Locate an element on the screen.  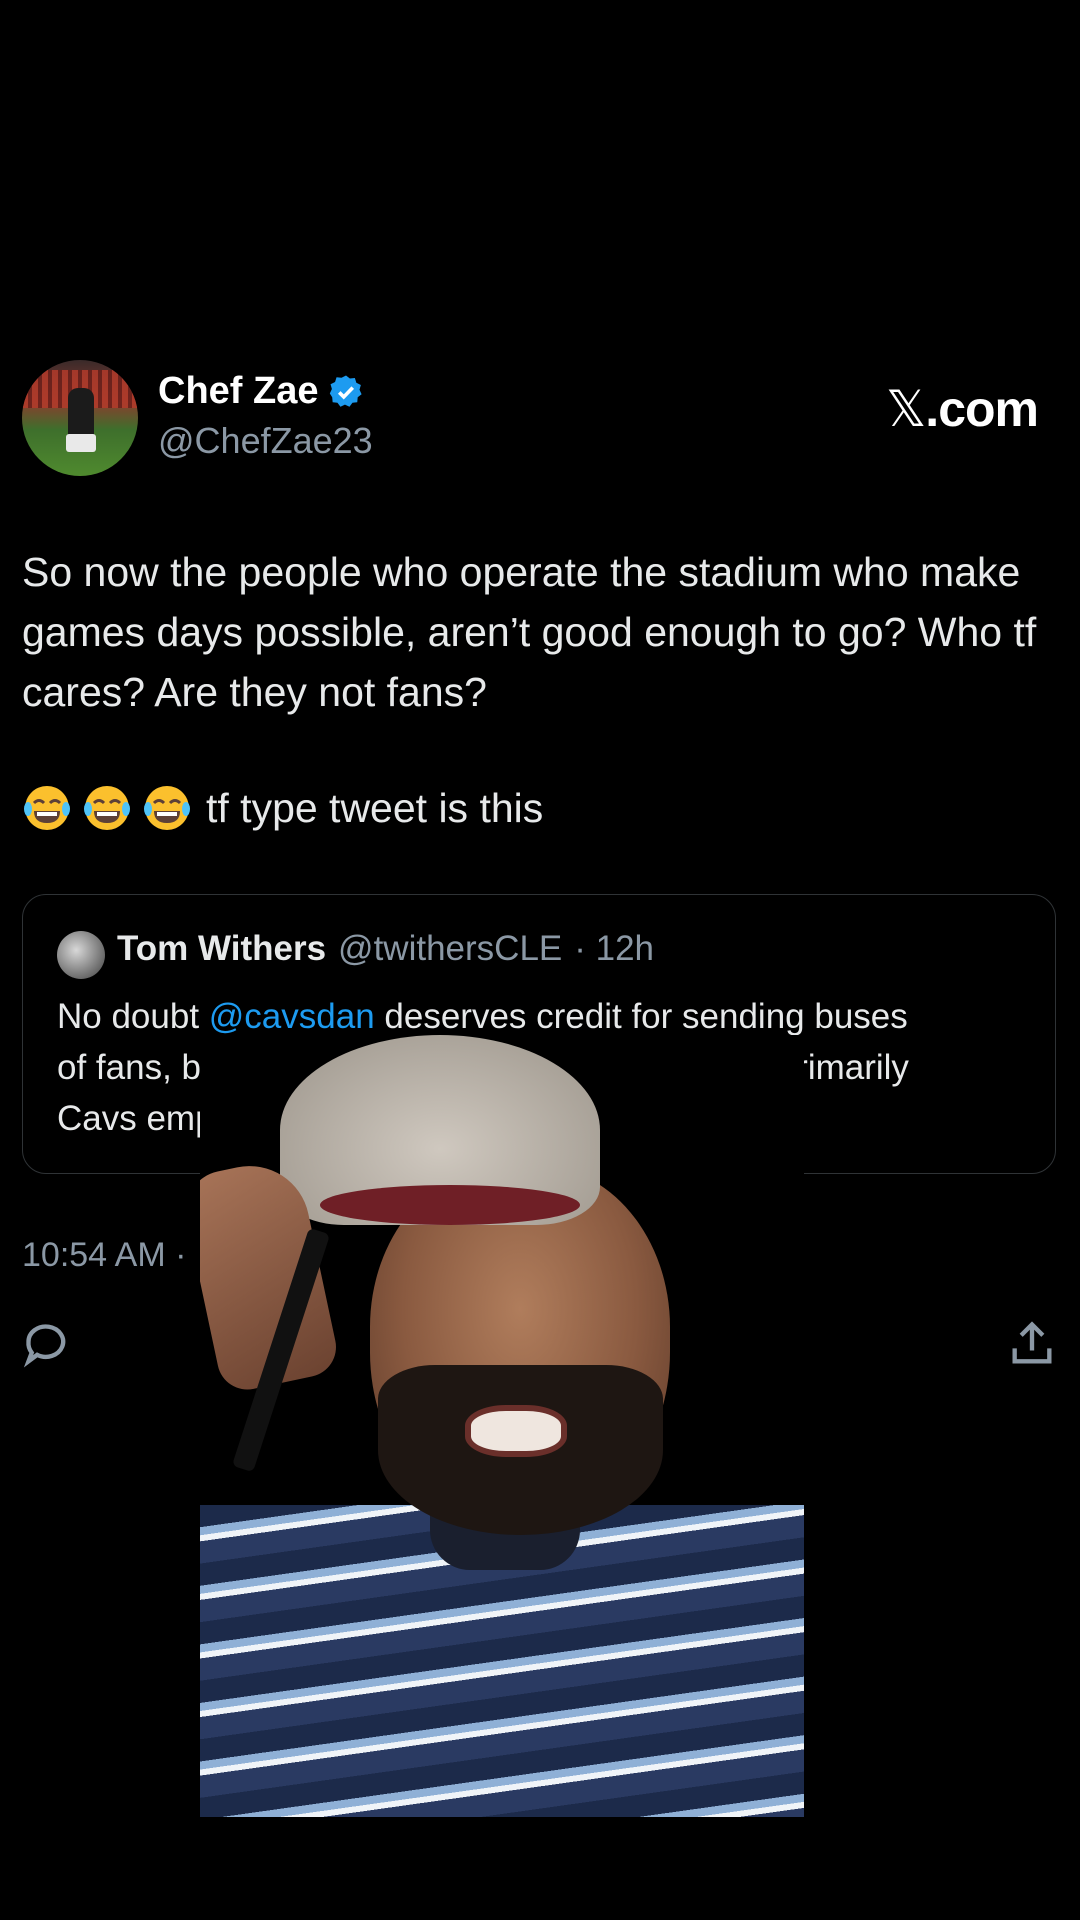
quoted-author-avatar is located at coordinates (81, 955).